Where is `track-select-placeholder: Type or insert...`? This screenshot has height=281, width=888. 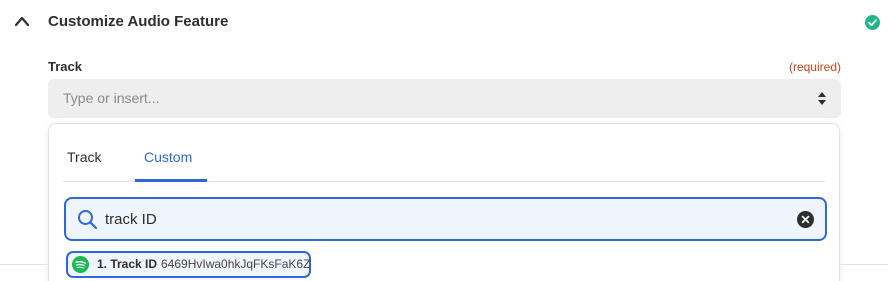
track-select-placeholder: Type or insert... is located at coordinates (111, 98).